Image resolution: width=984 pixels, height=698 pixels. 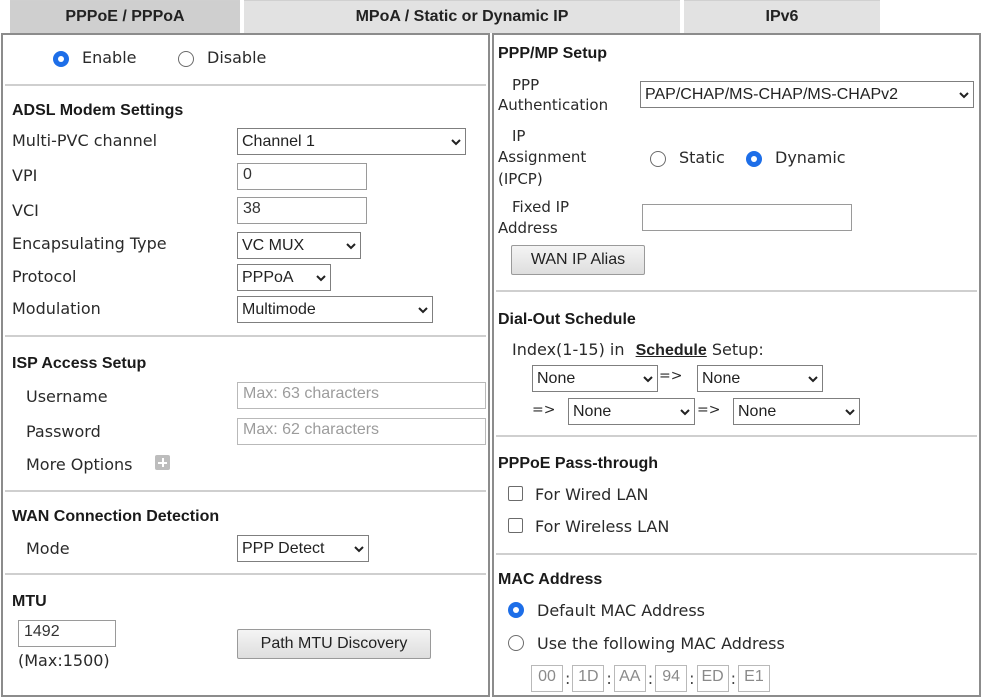 What do you see at coordinates (796, 411) in the screenshot?
I see `schedule-slot-4-select: None` at bounding box center [796, 411].